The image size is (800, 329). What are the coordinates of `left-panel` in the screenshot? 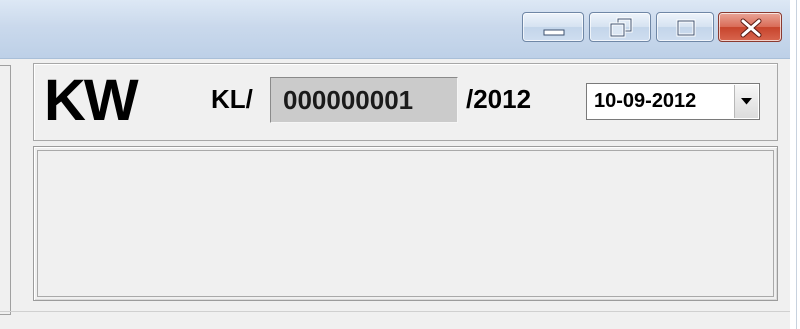 It's located at (5, 190).